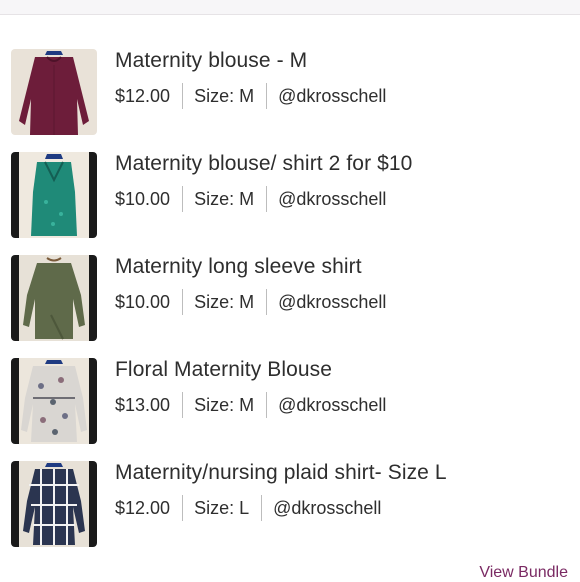 The width and height of the screenshot is (580, 582). I want to click on item-photo-floral-blouse, so click(54, 401).